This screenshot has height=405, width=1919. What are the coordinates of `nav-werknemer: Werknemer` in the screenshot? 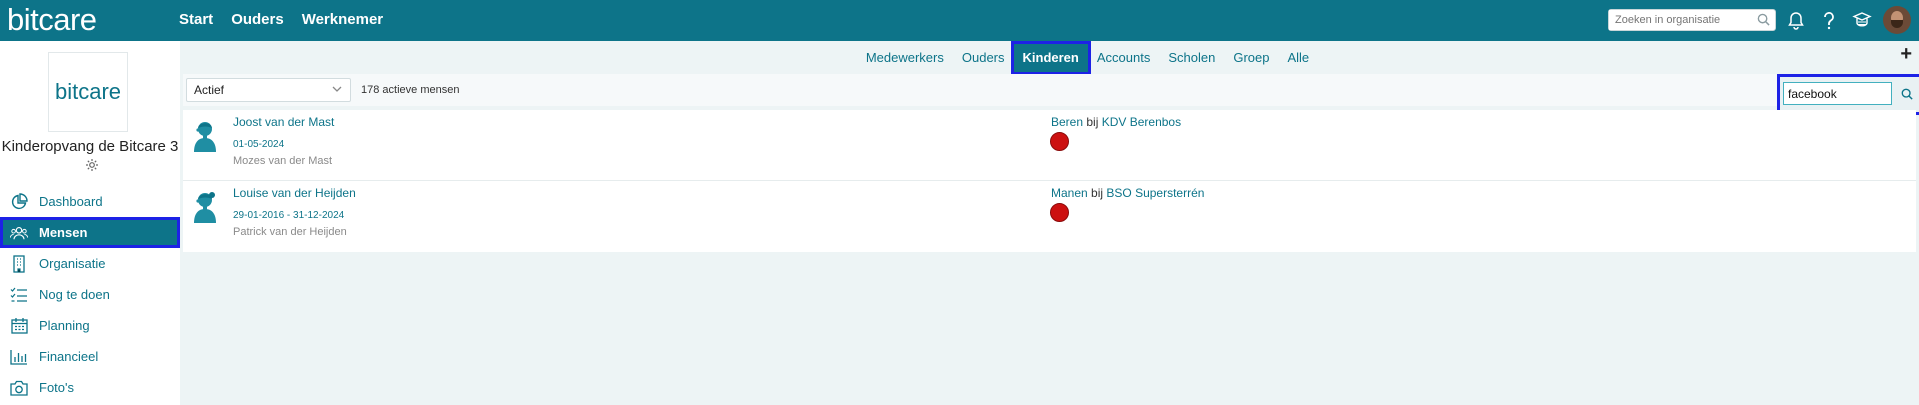 It's located at (342, 19).